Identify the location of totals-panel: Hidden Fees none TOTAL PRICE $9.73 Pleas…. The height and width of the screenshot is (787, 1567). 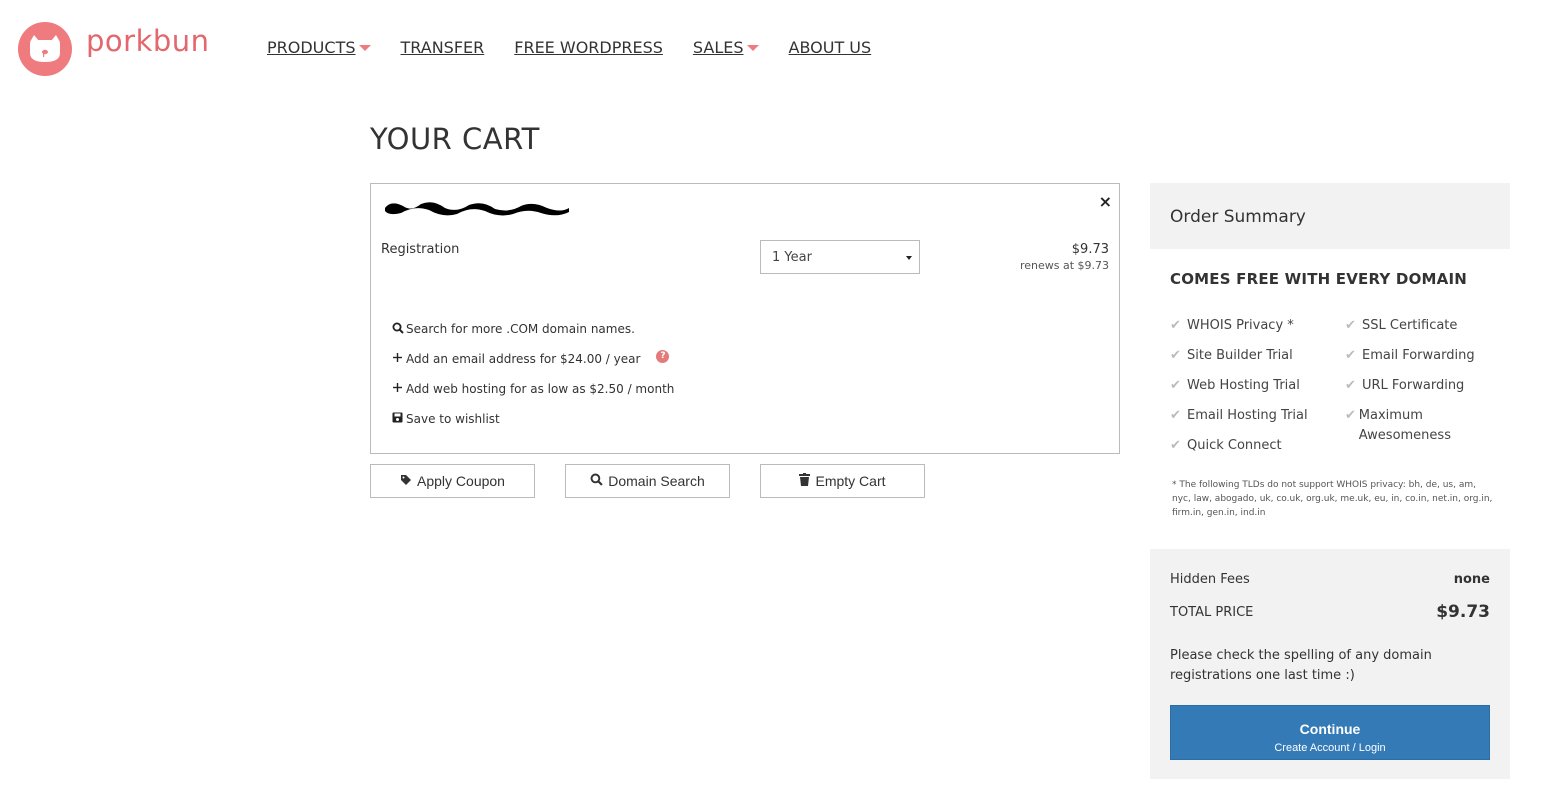
(1330, 664).